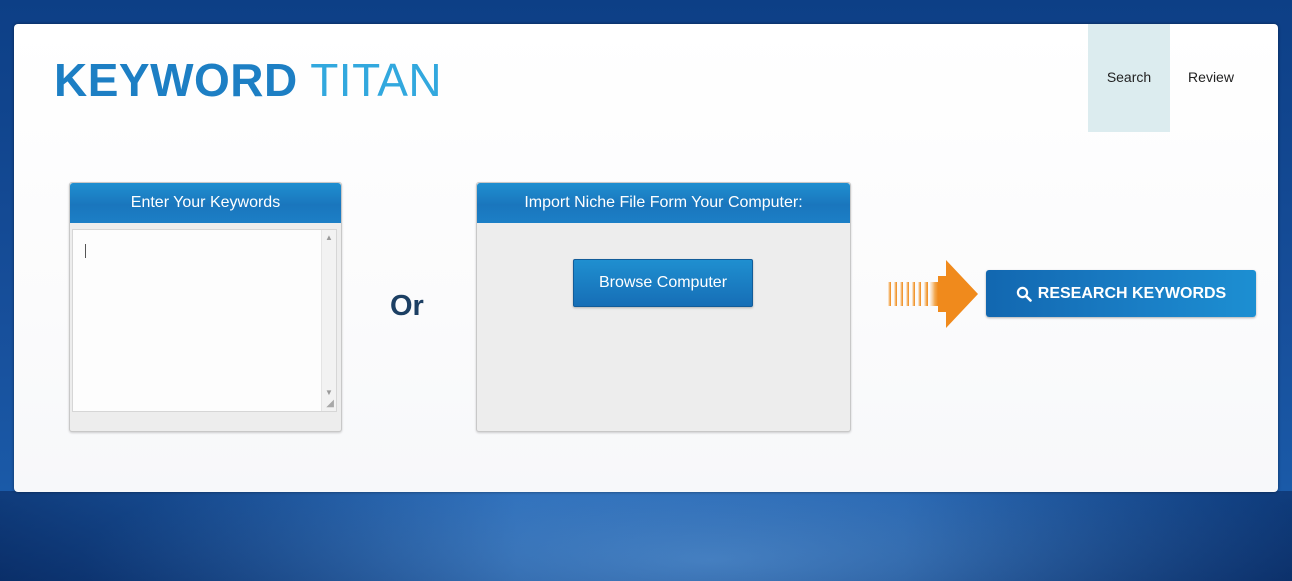 Image resolution: width=1292 pixels, height=581 pixels. What do you see at coordinates (663, 283) in the screenshot?
I see `browse-computer-button: Browse Computer` at bounding box center [663, 283].